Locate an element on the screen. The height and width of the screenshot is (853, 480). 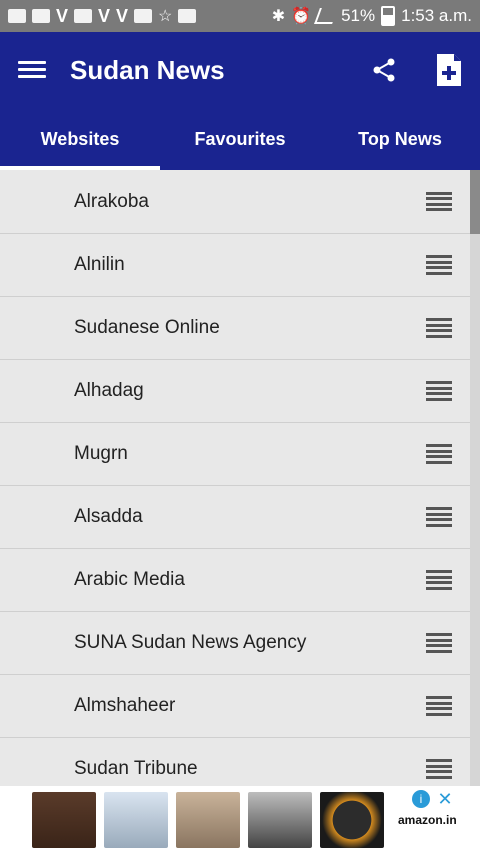
ad-banner: amazon.in is located at coordinates (240, 819).